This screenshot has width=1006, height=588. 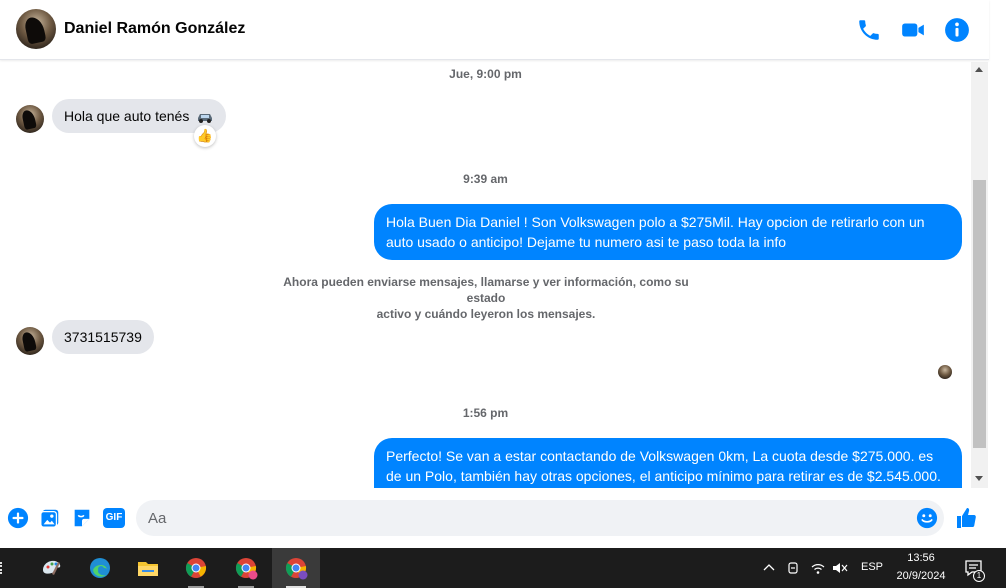 What do you see at coordinates (114, 518) in the screenshot?
I see `gif-icon: GIF` at bounding box center [114, 518].